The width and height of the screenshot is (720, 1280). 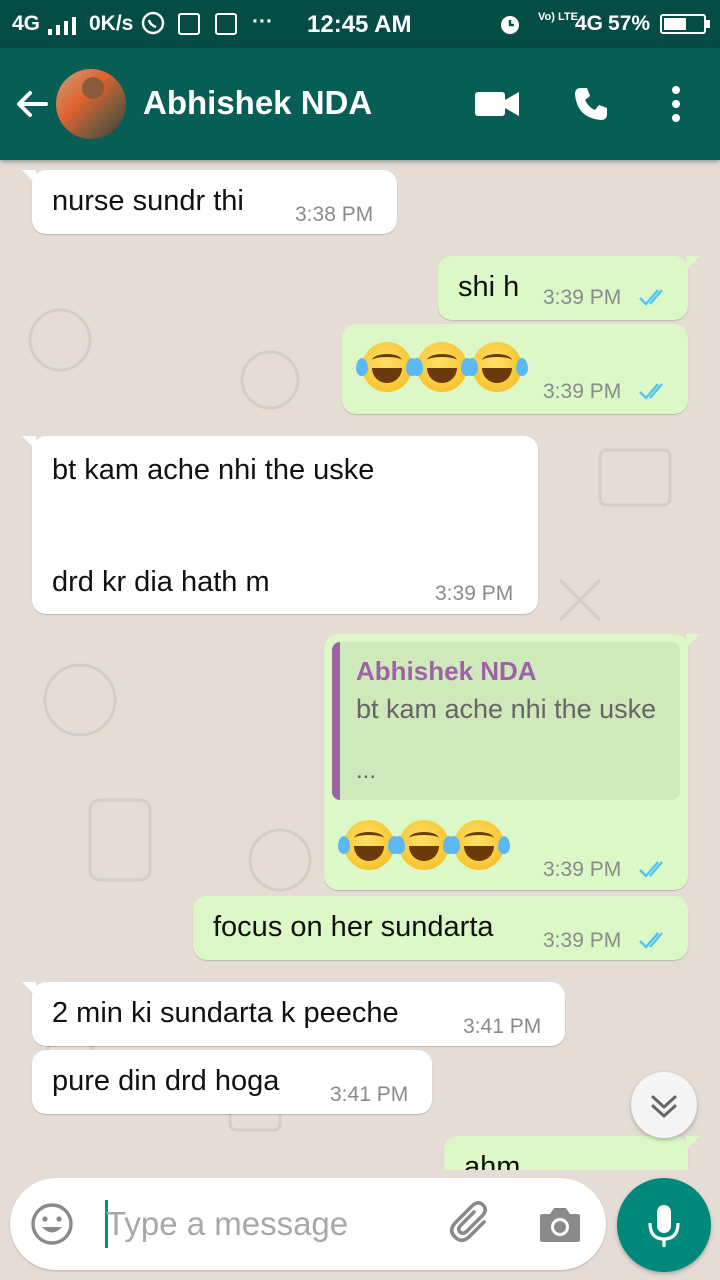 I want to click on voice-record-button, so click(x=664, y=1225).